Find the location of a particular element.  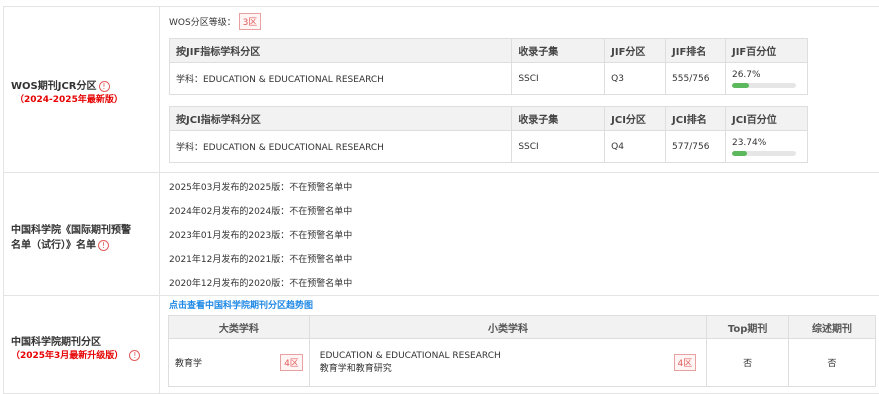

warning-line: 2025年03月发布的2025版：不在预警名单中 is located at coordinates (261, 188).